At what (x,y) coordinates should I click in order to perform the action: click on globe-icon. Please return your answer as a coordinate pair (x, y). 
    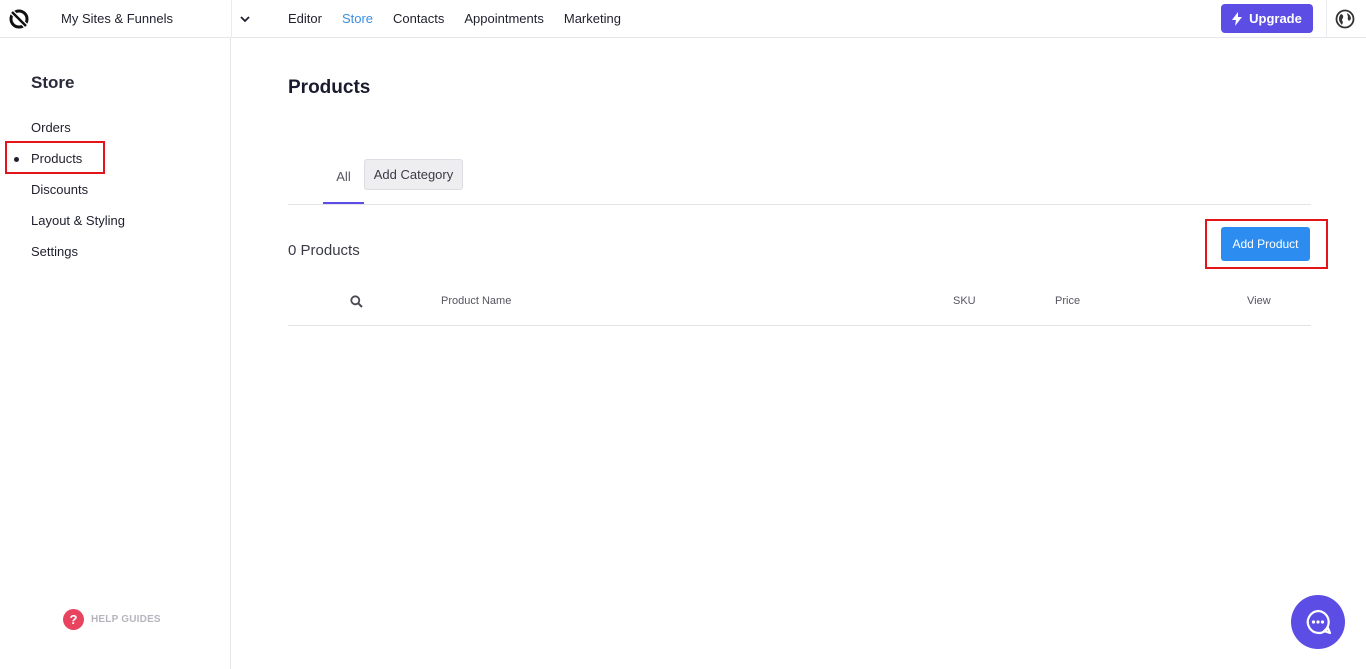
    Looking at the image, I should click on (1345, 19).